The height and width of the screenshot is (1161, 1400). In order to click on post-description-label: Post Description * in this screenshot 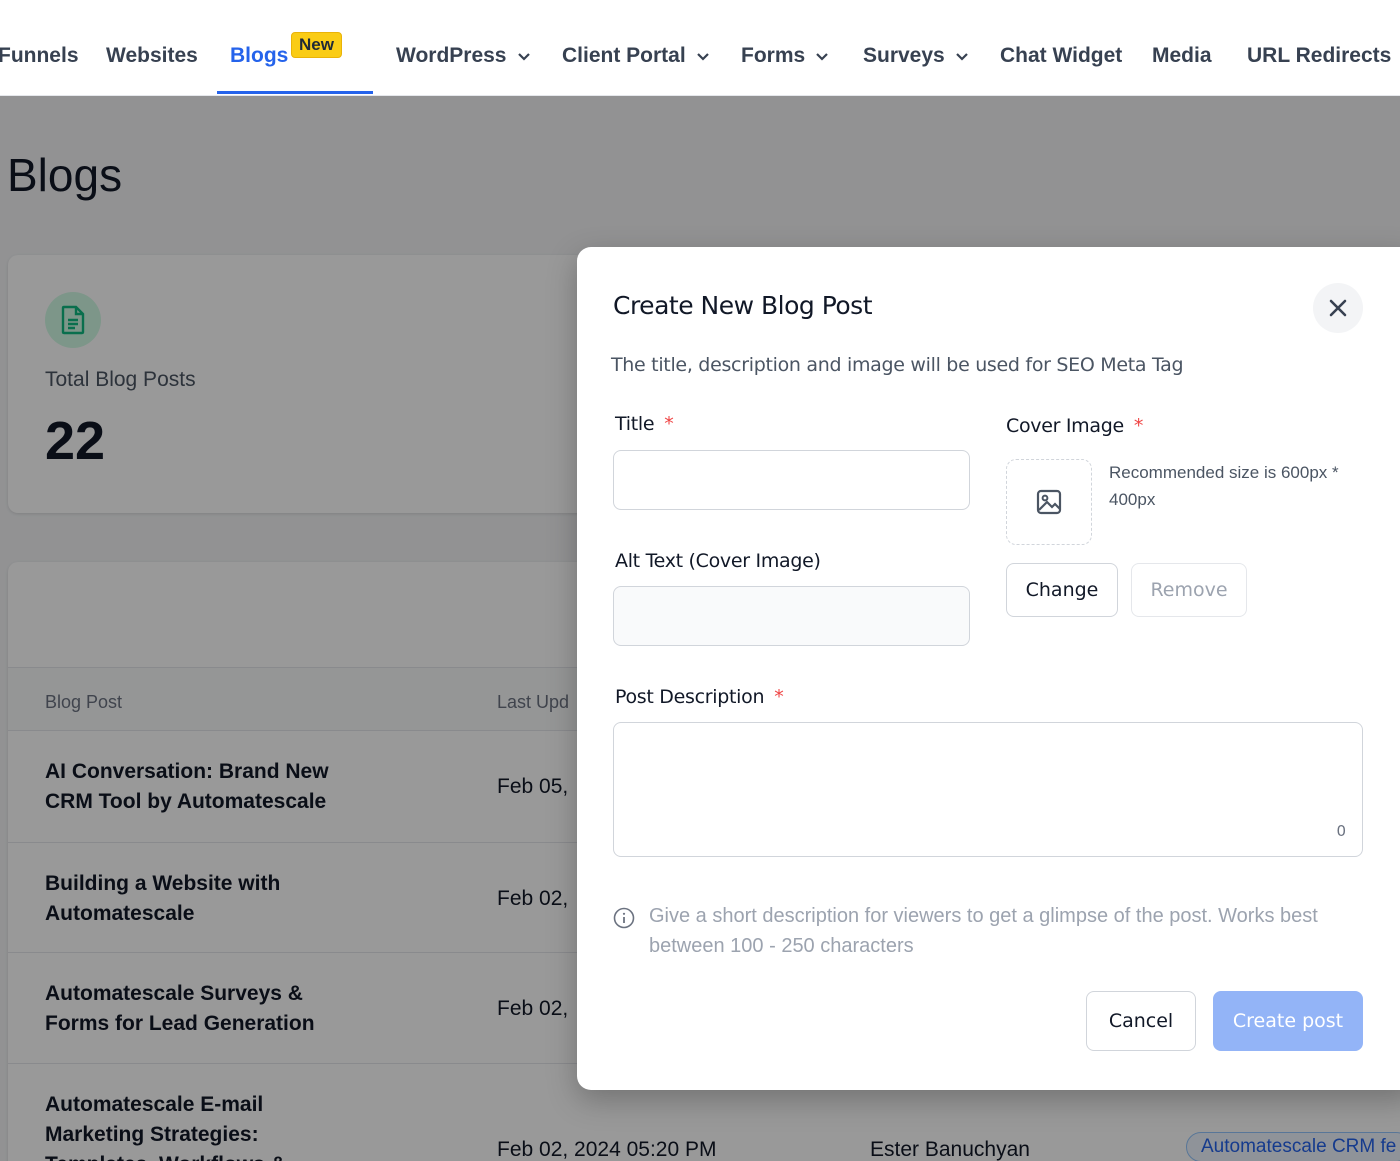, I will do `click(699, 697)`.